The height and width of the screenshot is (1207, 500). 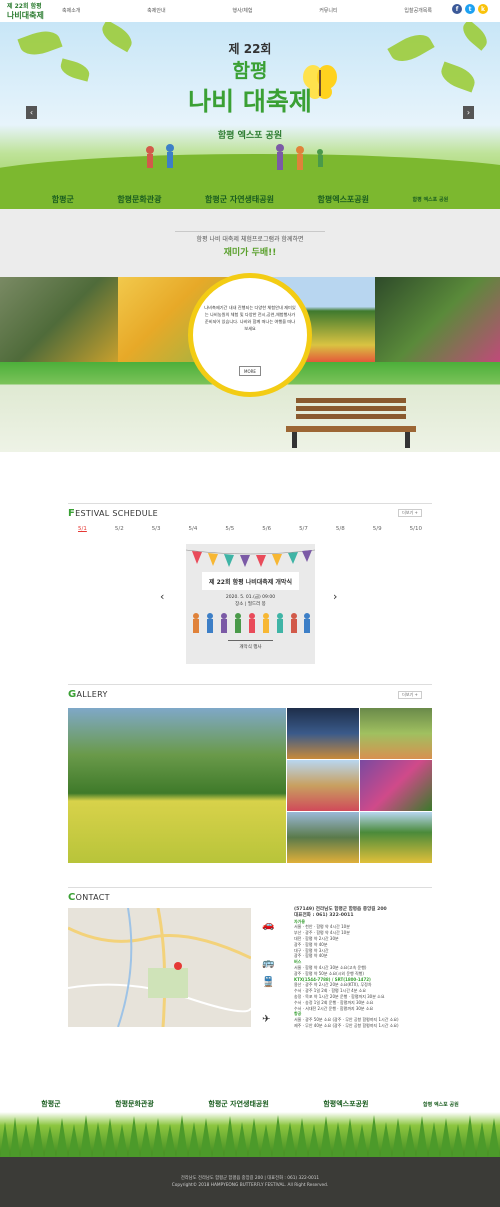 I want to click on hero-sponsor-logos: 함평군 함평문화관광 함평군 자연생태공원 함평엑스포공원 함평 엑스포 공원, so click(x=250, y=199).